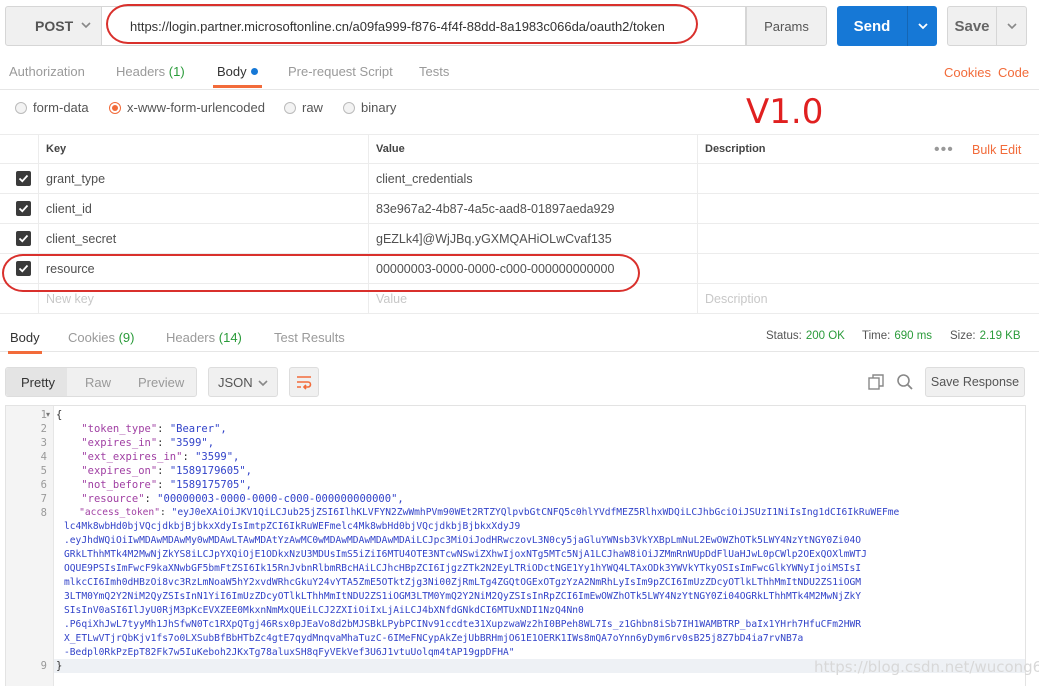  I want to click on table-row-new: New key Value Description, so click(519, 299).